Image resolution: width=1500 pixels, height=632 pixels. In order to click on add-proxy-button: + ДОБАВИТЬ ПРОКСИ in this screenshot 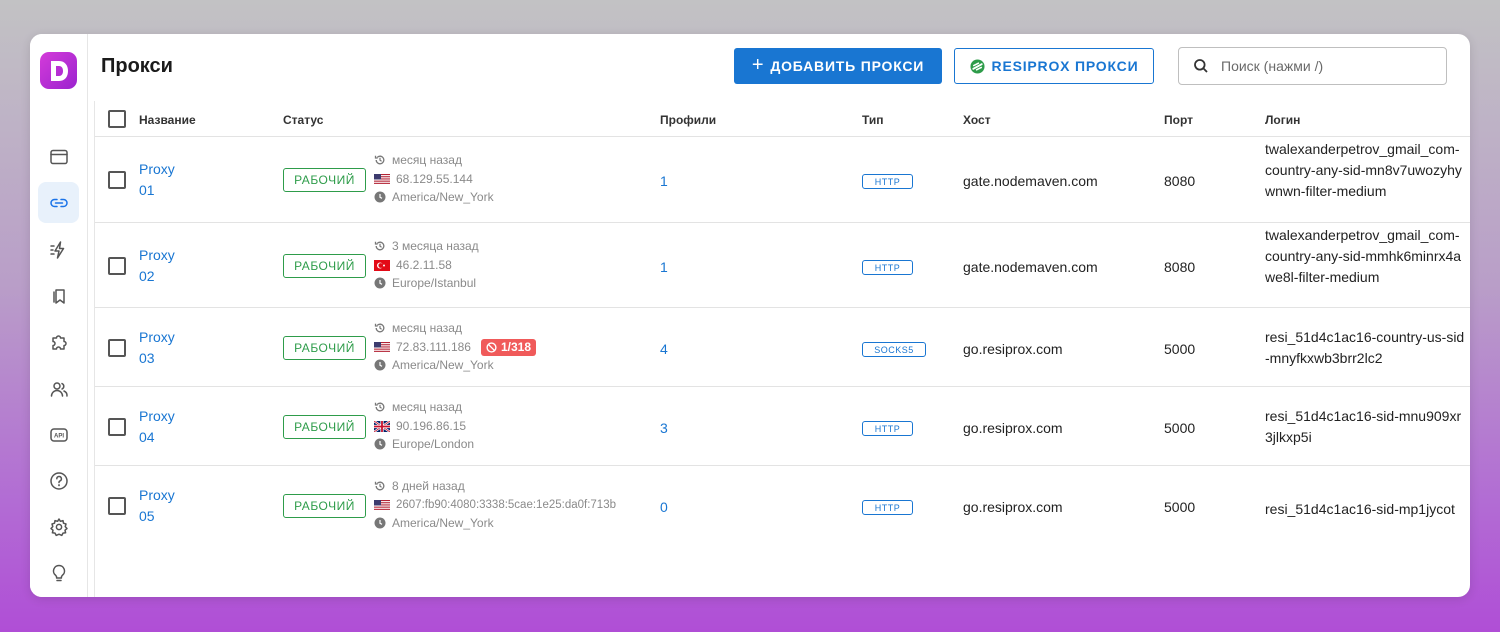, I will do `click(838, 66)`.